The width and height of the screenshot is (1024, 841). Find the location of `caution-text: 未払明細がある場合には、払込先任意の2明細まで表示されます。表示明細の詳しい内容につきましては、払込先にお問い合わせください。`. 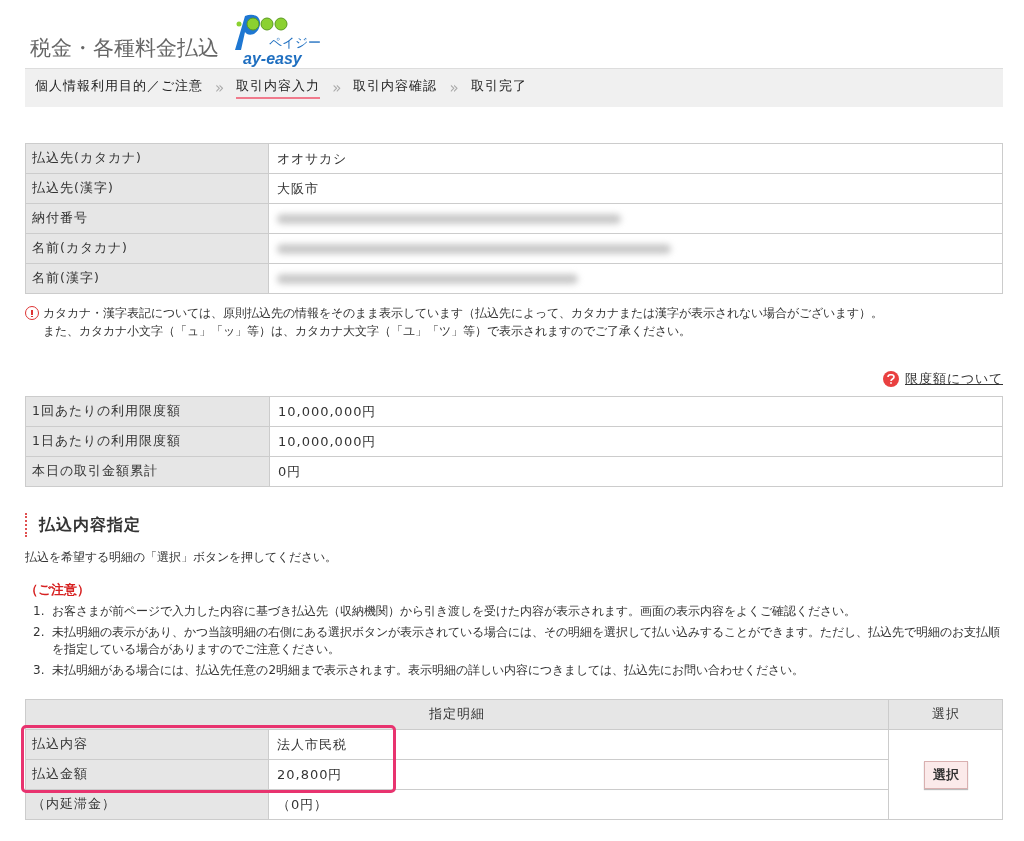

caution-text: 未払明細がある場合には、払込先任意の2明細まで表示されます。表示明細の詳しい内容につきましては、払込先にお問い合わせください。 is located at coordinates (428, 670).